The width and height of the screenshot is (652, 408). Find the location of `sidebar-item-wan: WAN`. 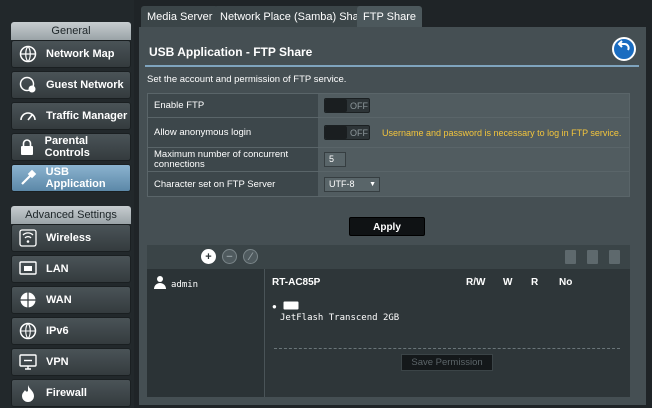

sidebar-item-wan: WAN is located at coordinates (71, 300).